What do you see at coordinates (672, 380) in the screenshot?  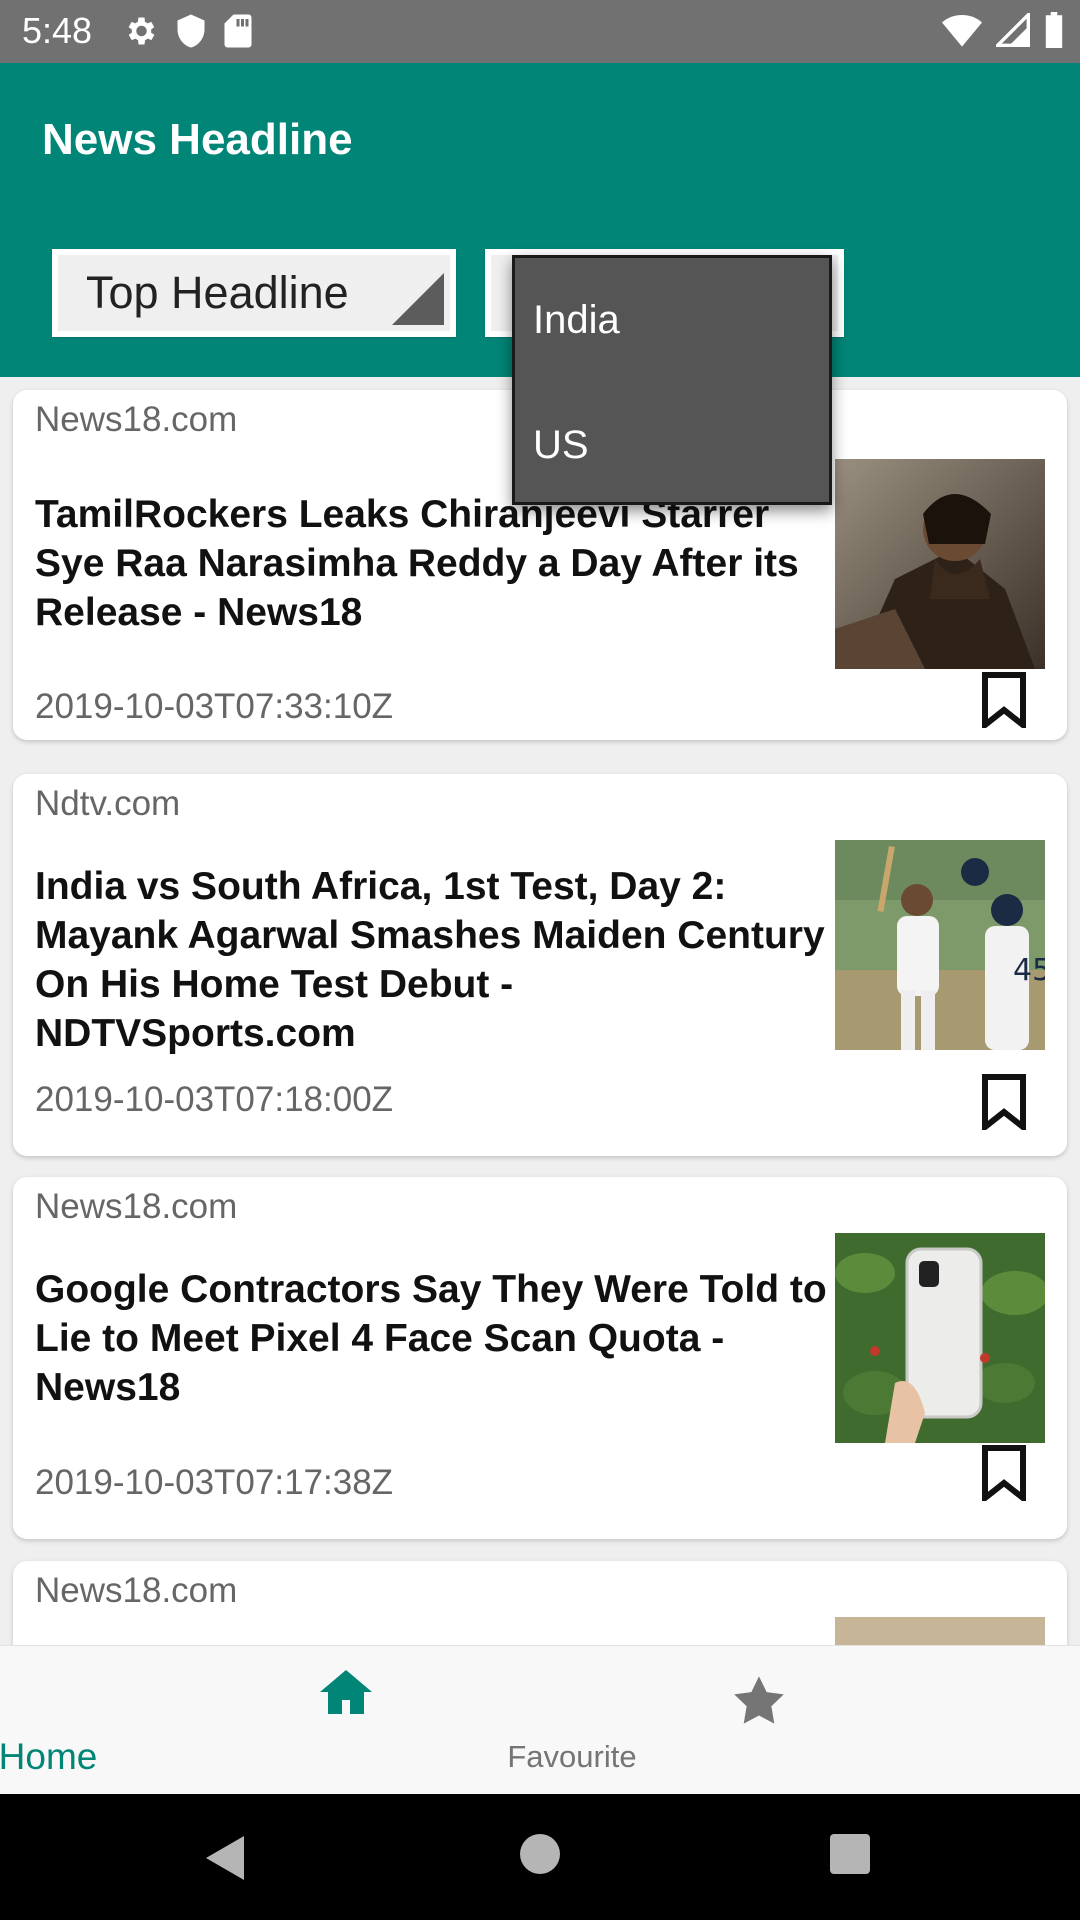 I see `country-dropdown-menu: India US` at bounding box center [672, 380].